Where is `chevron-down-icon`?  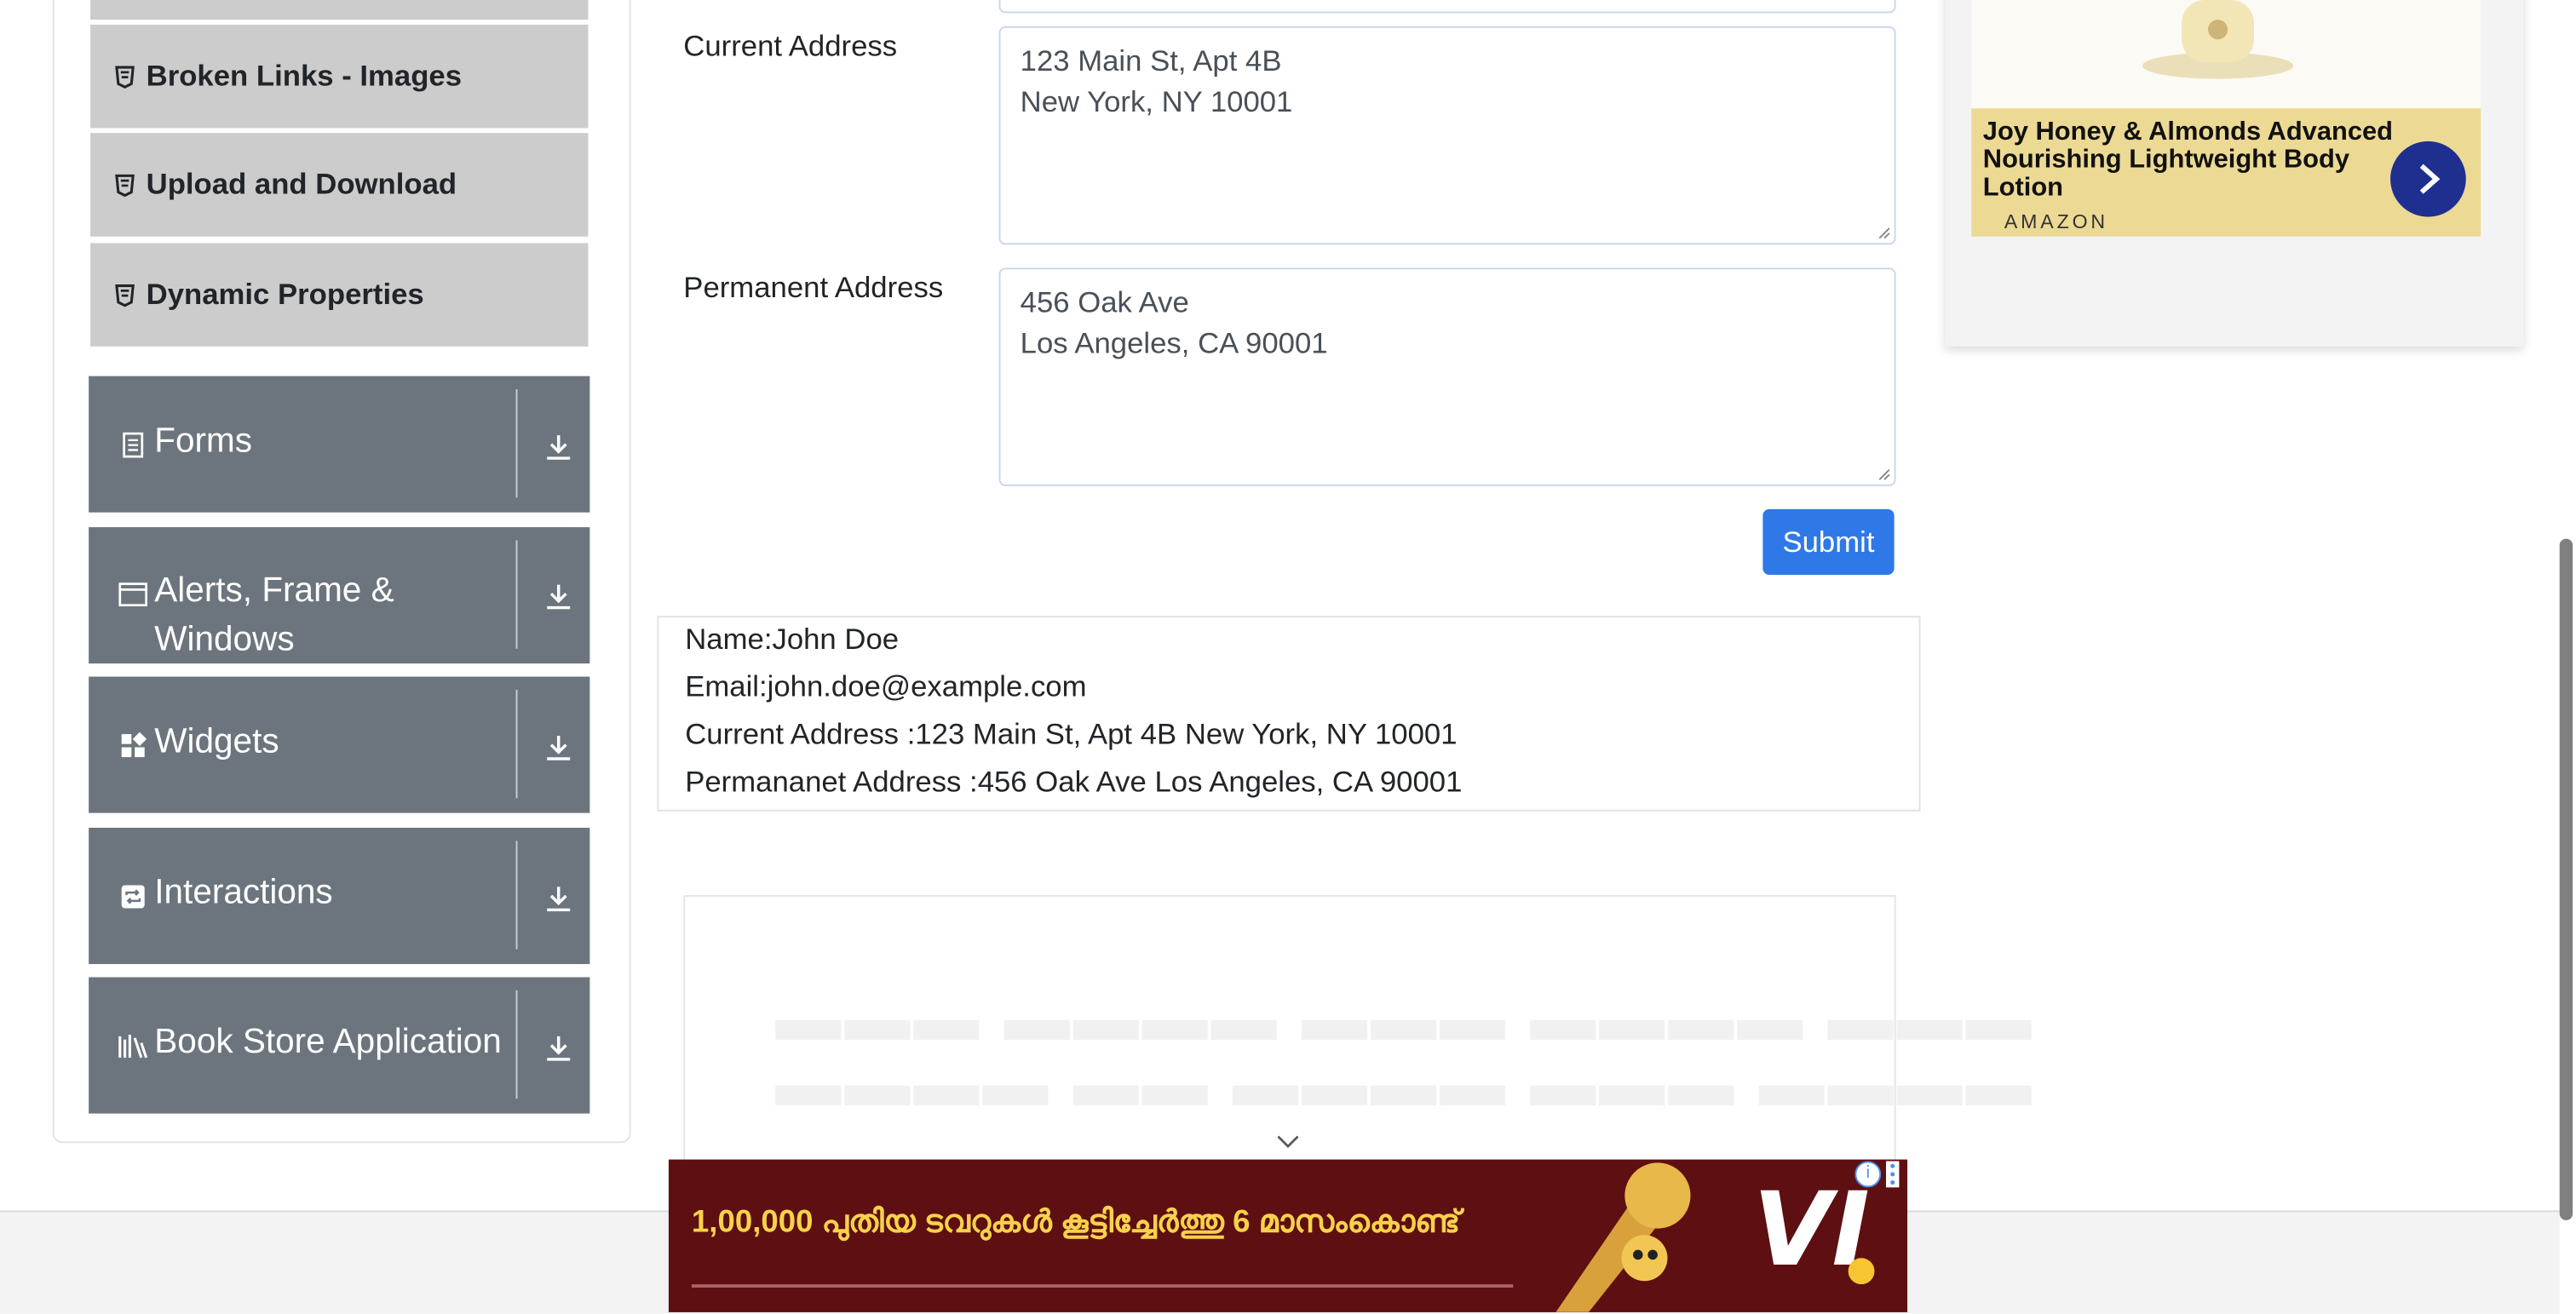
chevron-down-icon is located at coordinates (1288, 1141).